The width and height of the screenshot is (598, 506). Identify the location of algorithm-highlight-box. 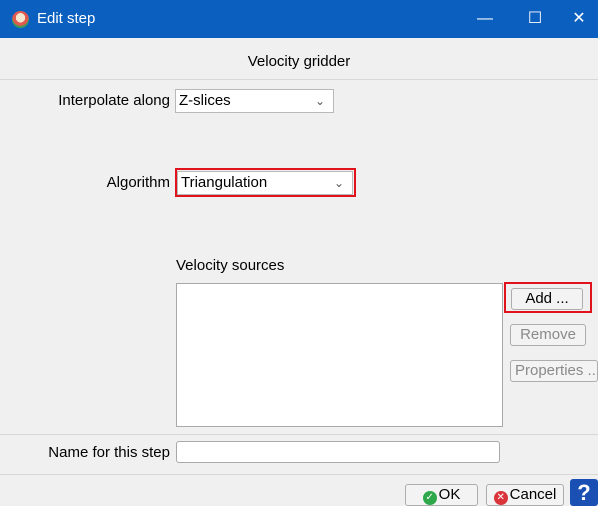
(265, 182).